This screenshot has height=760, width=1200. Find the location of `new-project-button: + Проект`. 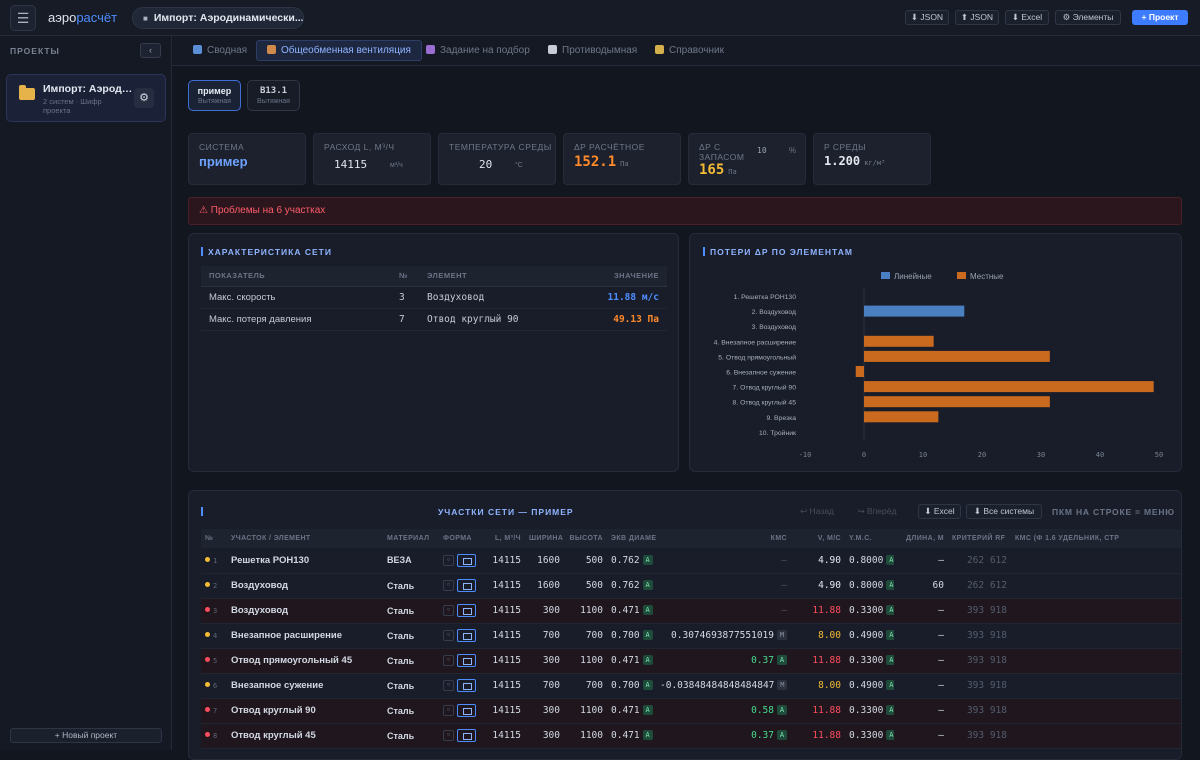

new-project-button: + Проект is located at coordinates (1160, 17).